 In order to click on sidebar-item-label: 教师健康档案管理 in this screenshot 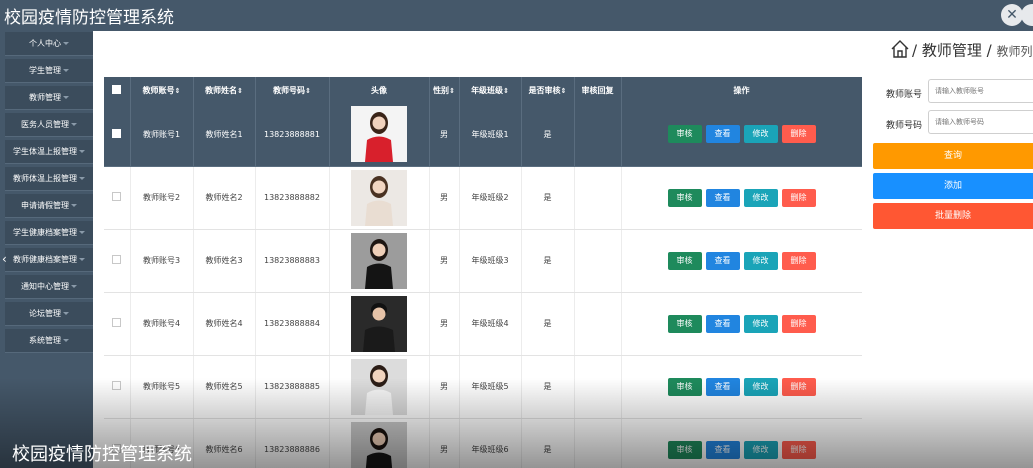, I will do `click(45, 259)`.